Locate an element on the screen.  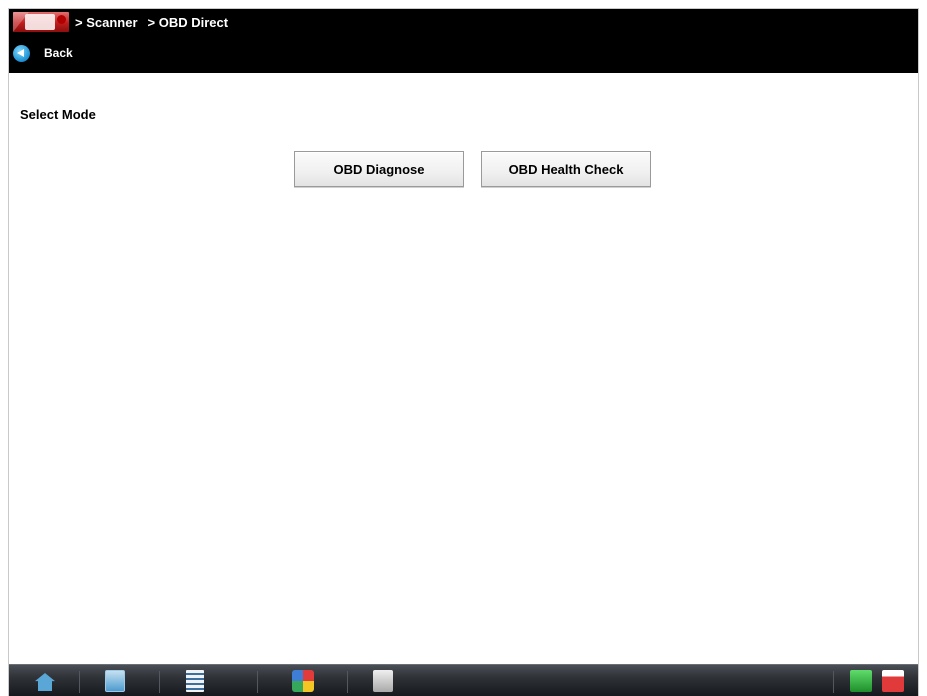
tools-icon is located at coordinates (303, 681).